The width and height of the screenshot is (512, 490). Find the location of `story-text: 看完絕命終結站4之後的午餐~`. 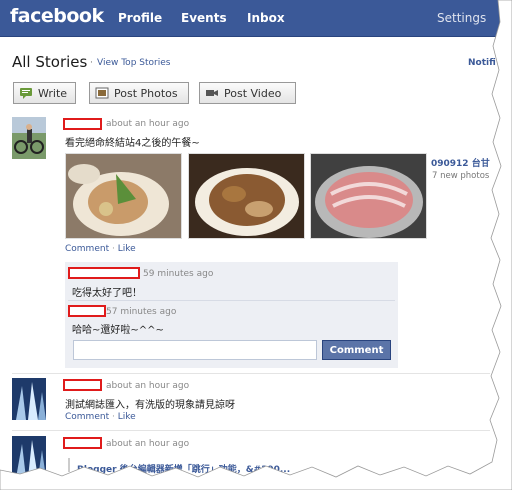

story-text: 看完絕命終結站4之後的午餐~ is located at coordinates (132, 143).